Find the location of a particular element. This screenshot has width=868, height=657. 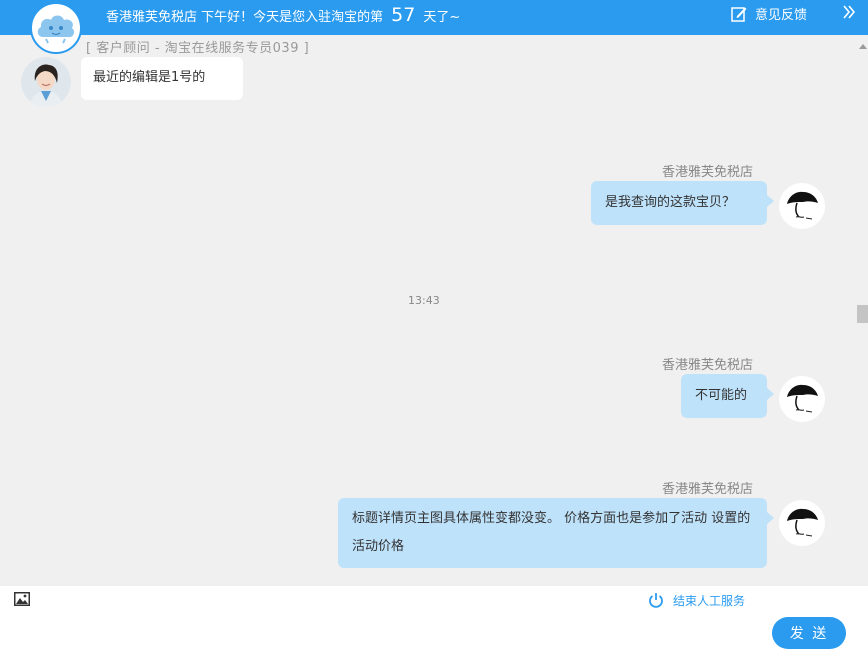

edit-icon is located at coordinates (739, 14).